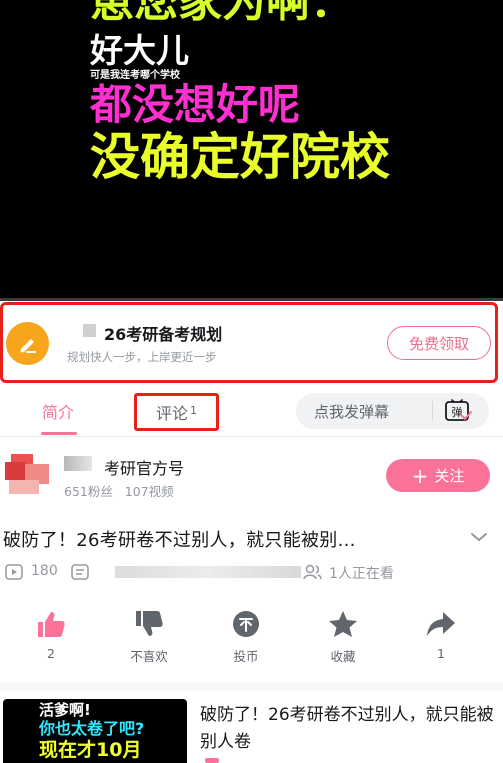 The width and height of the screenshot is (503, 763). Describe the element at coordinates (144, 467) in the screenshot. I see `uploader-name: 考研官方号` at that location.